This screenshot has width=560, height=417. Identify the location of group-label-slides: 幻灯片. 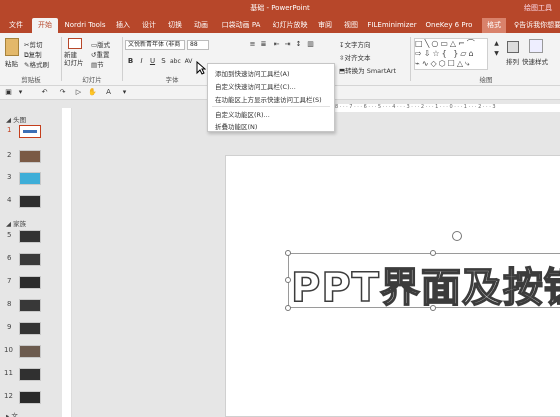
(92, 80).